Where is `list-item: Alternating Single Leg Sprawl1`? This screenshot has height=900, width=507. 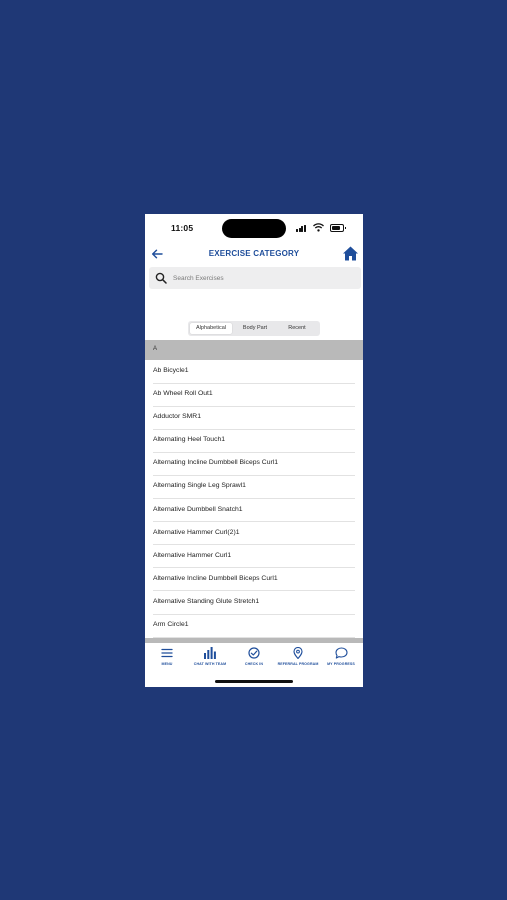
list-item: Alternating Single Leg Sprawl1 is located at coordinates (254, 487).